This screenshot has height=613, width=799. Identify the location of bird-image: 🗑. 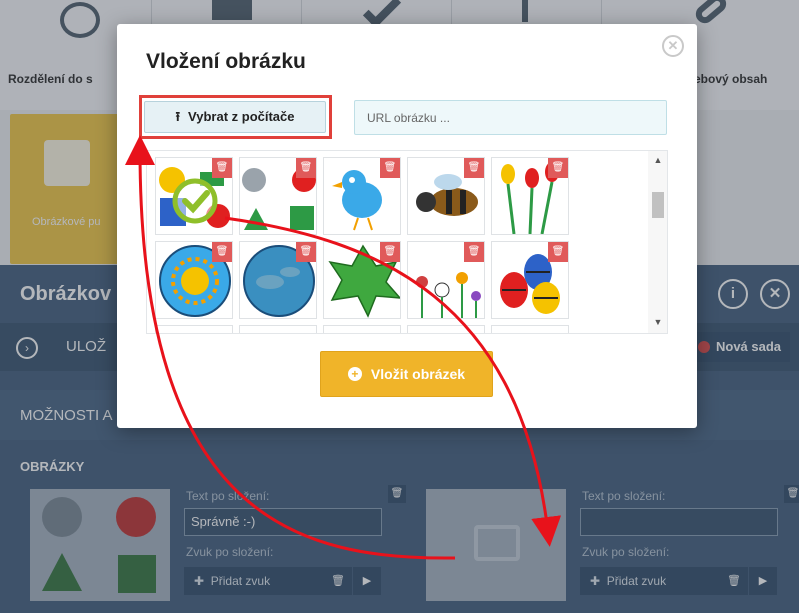
(362, 196).